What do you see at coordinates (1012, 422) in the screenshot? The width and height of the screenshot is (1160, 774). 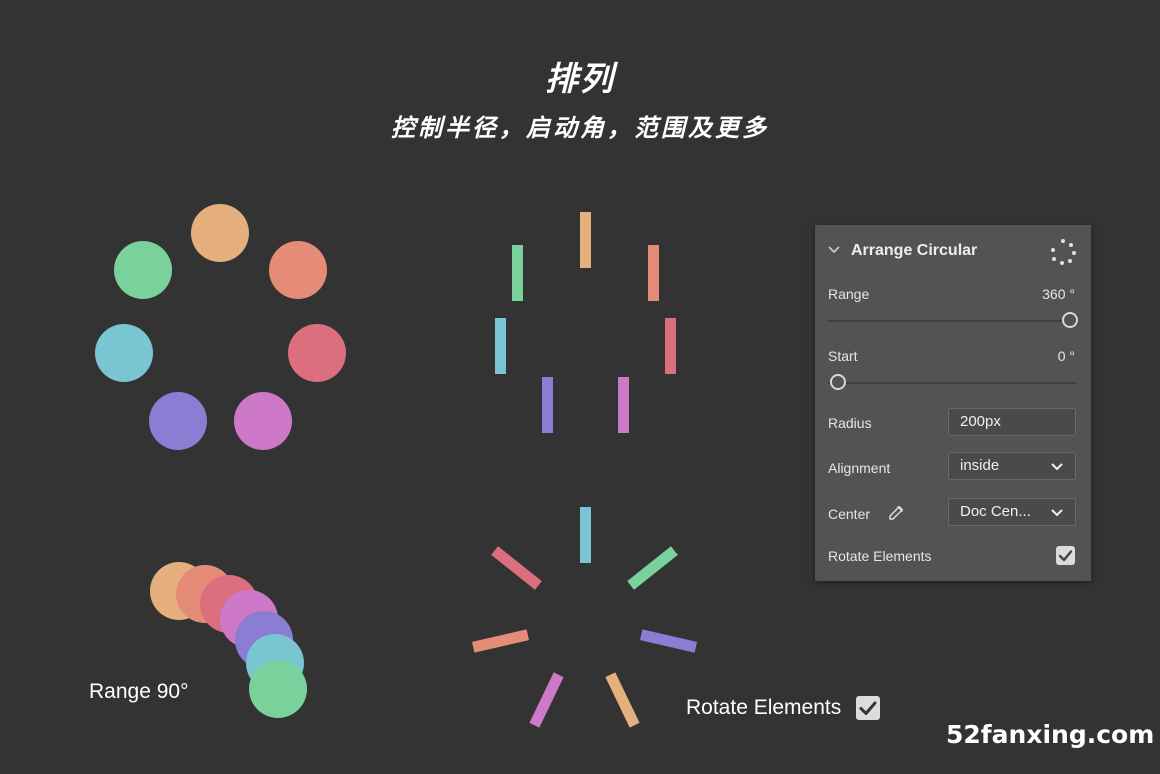 I see `radius-input: 200px` at bounding box center [1012, 422].